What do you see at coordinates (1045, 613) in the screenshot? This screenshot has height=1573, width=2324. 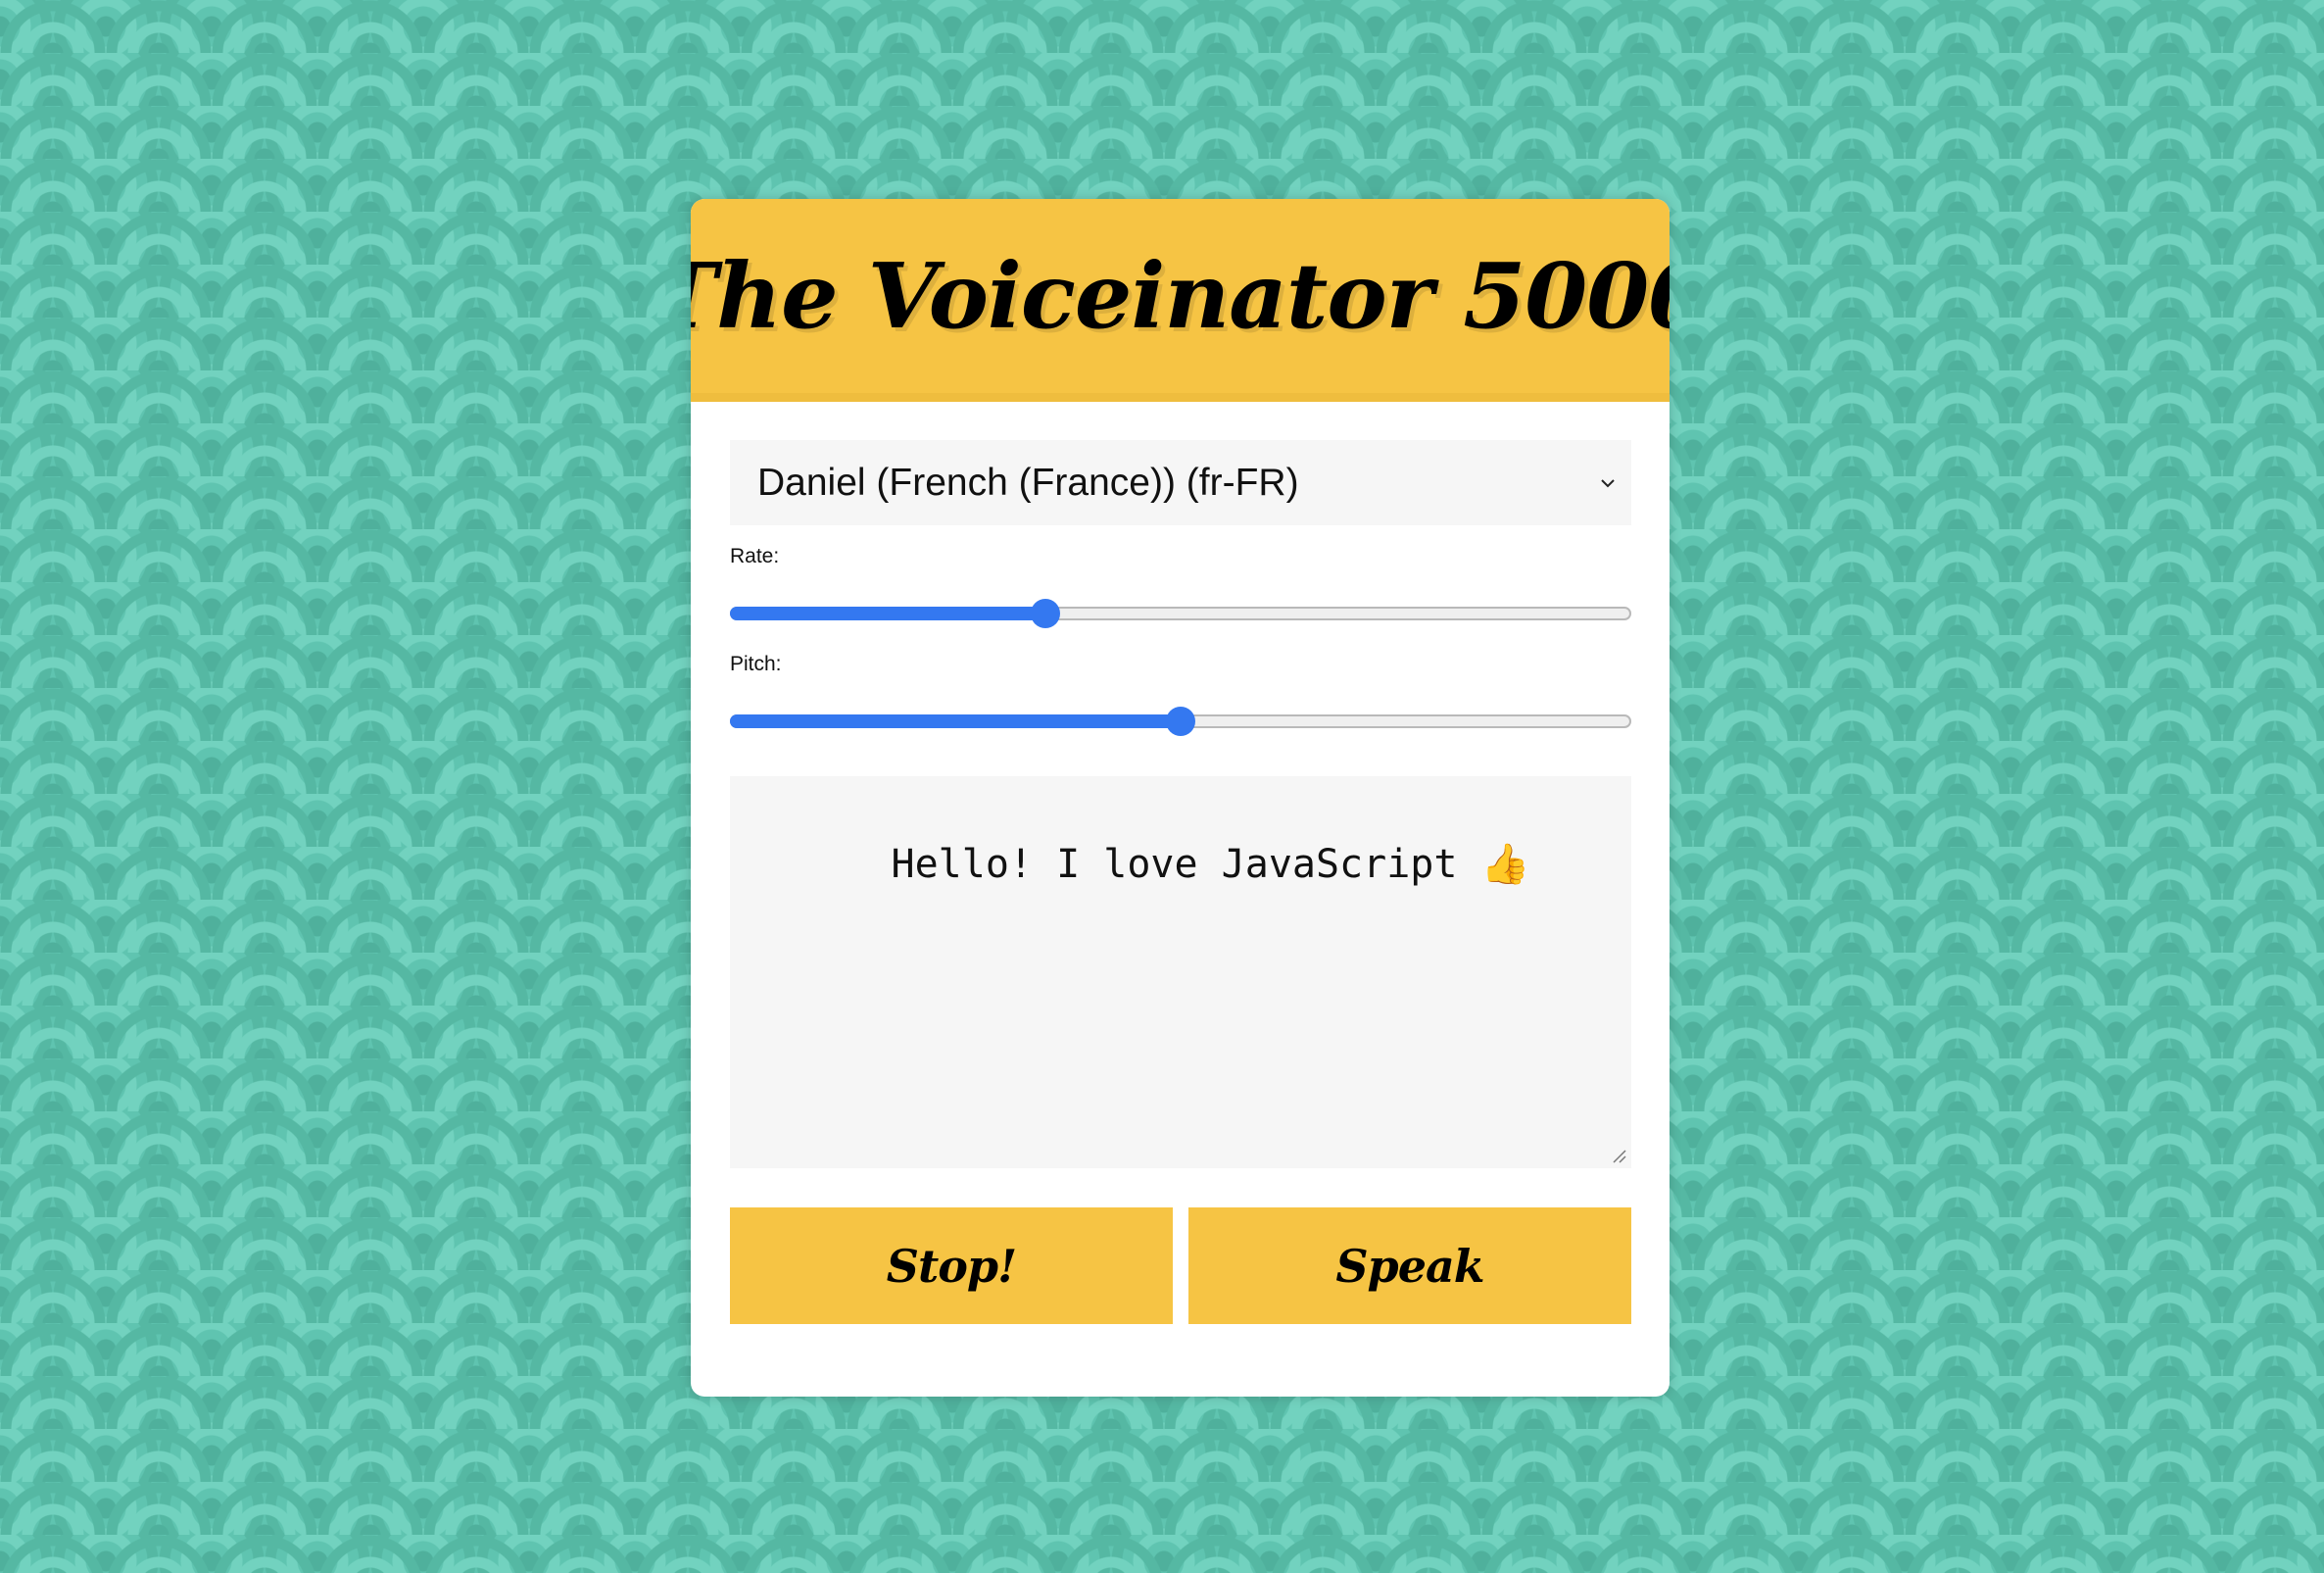 I see `rate-slider-thumb` at bounding box center [1045, 613].